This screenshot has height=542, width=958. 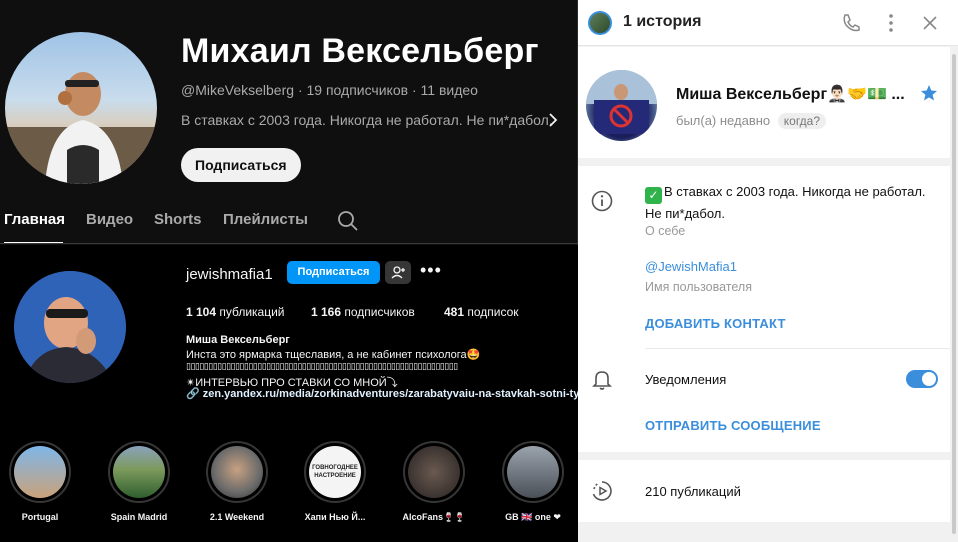 What do you see at coordinates (533, 517) in the screenshot?
I see `highlight-label: GB 🇬🇧 one ❤` at bounding box center [533, 517].